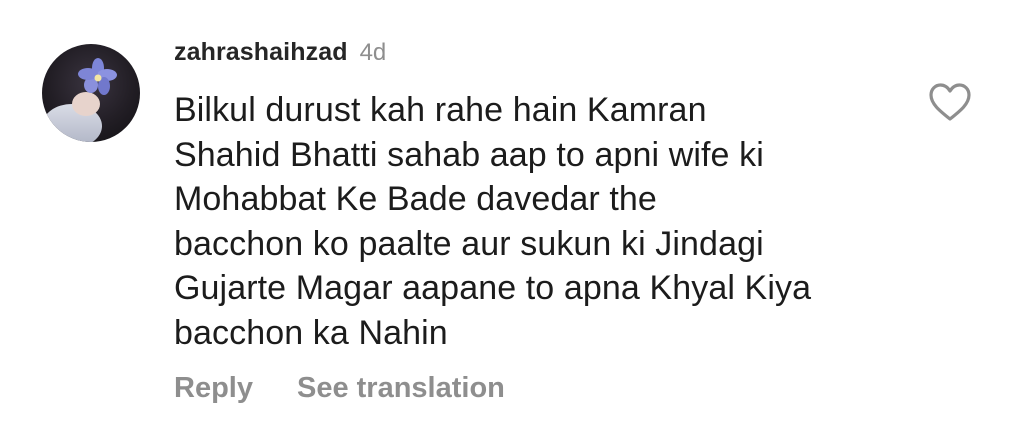  I want to click on comment-text-line: bacchon ko paalte aur sukun ki Jindagi, so click(469, 243).